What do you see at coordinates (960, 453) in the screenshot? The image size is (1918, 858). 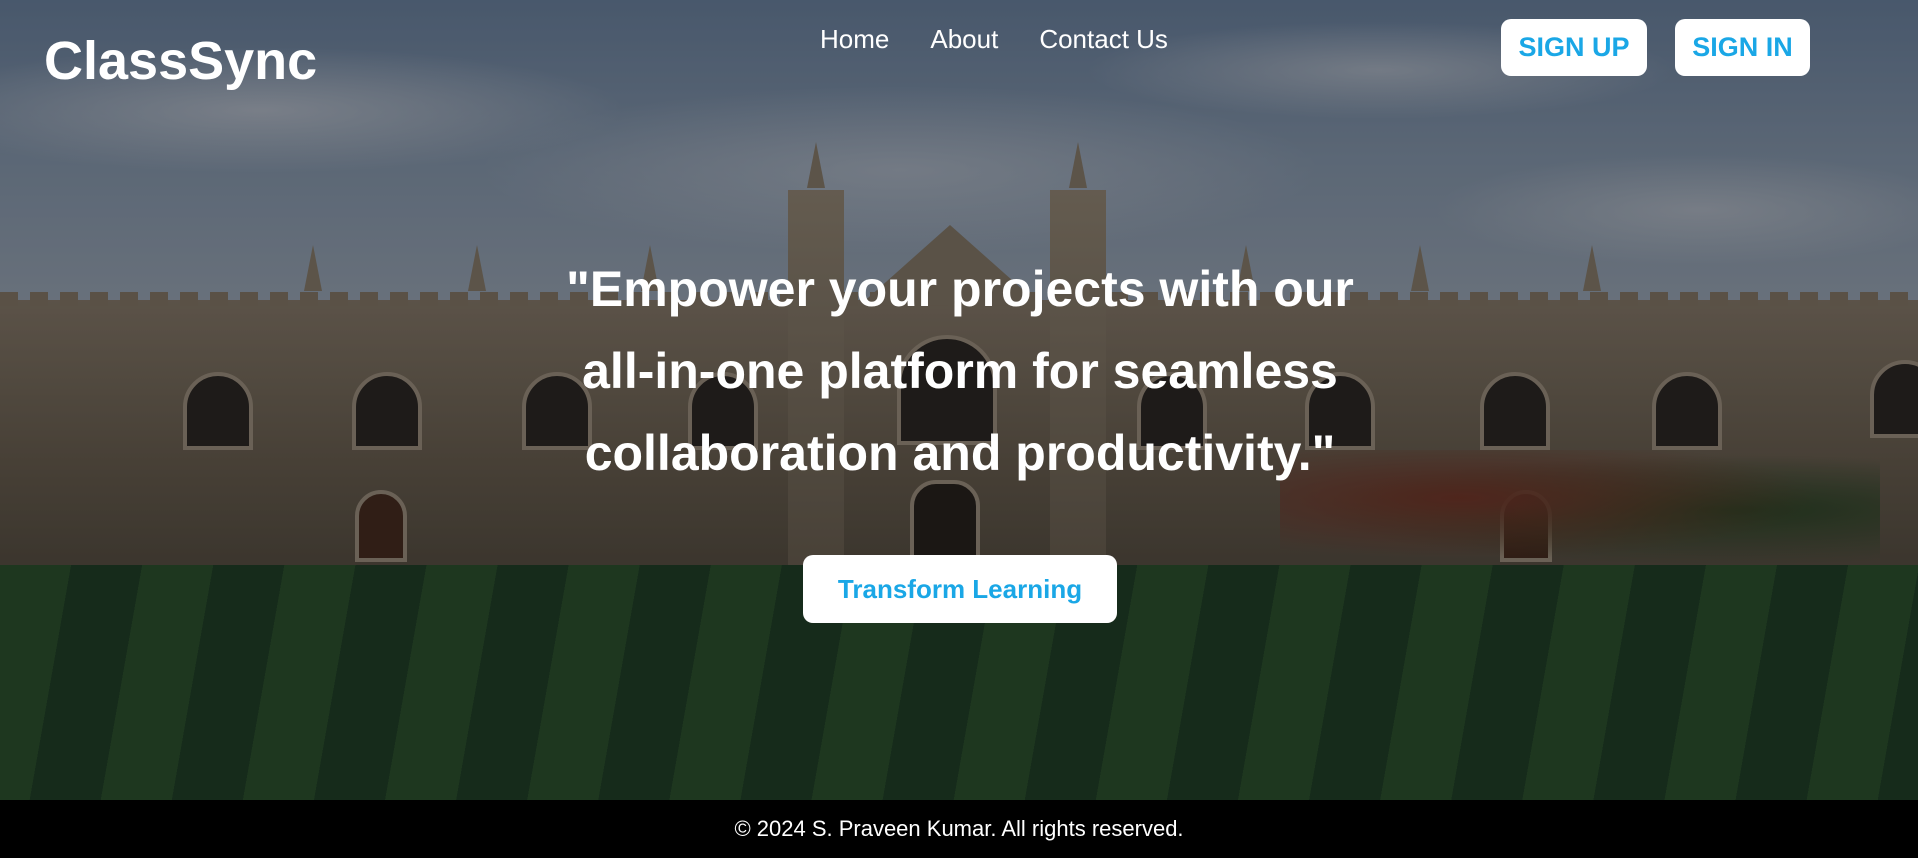 I see `tagline-line: collaboration and productivity."` at bounding box center [960, 453].